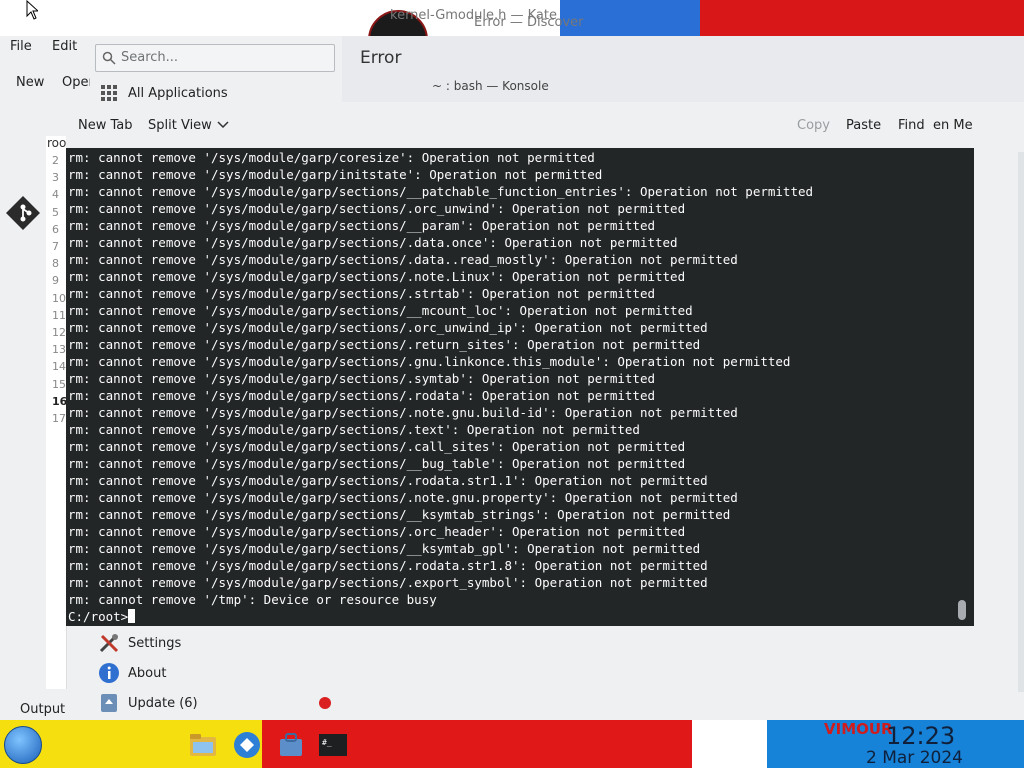 The image size is (1024, 768). Describe the element at coordinates (55, 229) in the screenshot. I see `line-number: 6` at that location.